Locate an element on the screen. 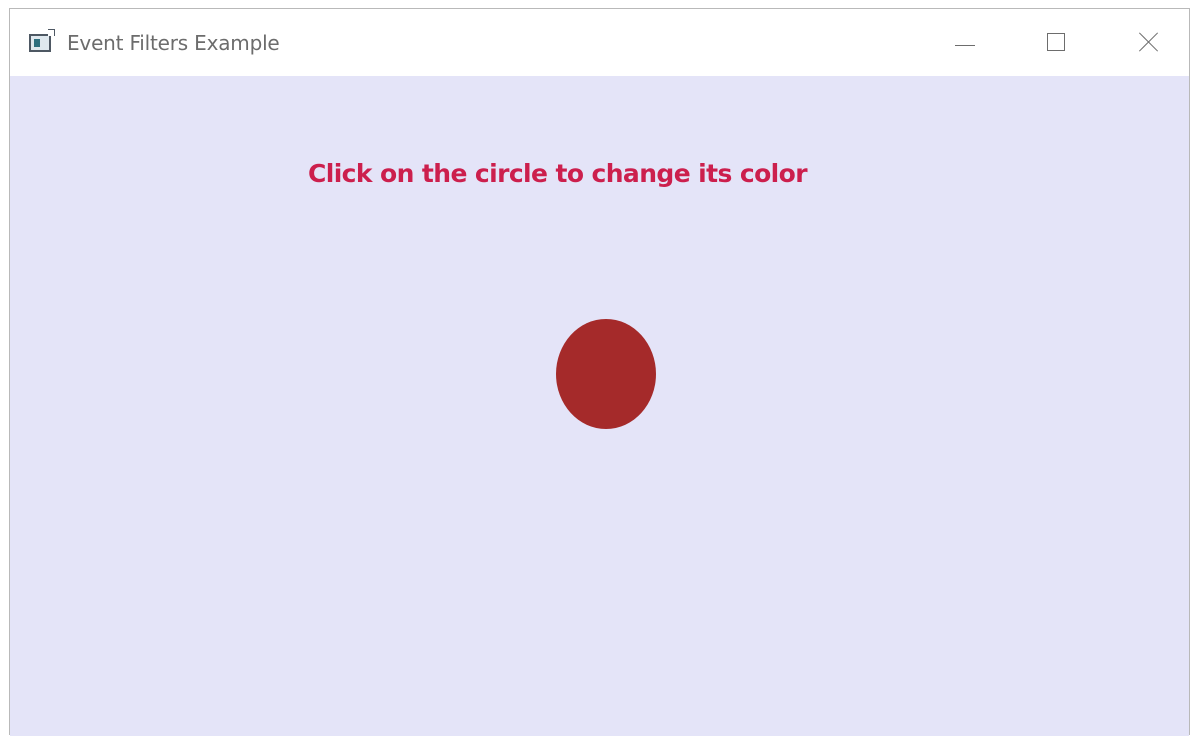 The width and height of the screenshot is (1192, 736). close-icon is located at coordinates (1149, 42).